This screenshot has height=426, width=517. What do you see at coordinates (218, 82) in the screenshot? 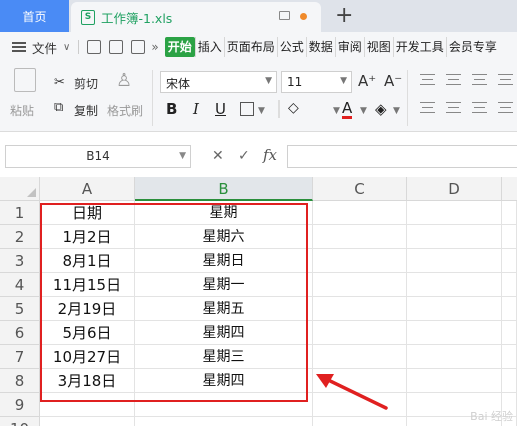
I see `font-name-select: 宋体 ▼` at bounding box center [218, 82].